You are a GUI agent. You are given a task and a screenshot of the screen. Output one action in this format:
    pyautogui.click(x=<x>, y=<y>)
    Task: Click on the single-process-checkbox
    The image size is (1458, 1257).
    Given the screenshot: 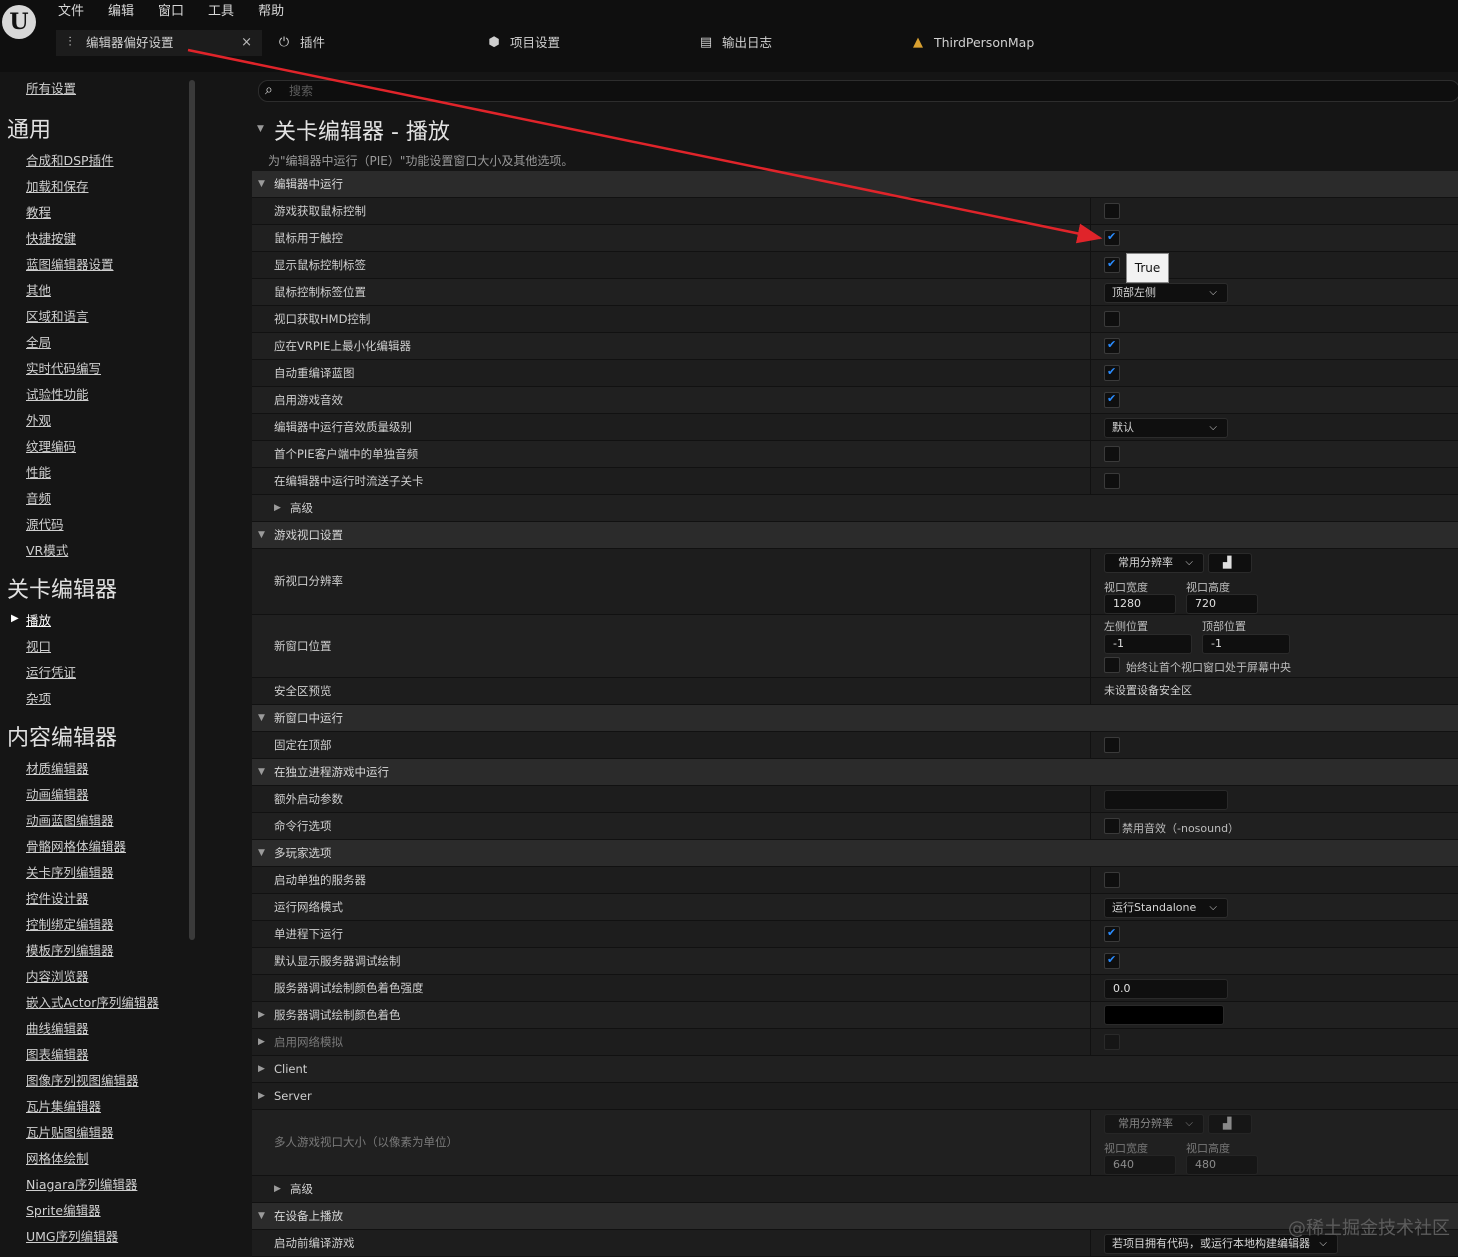 What is the action you would take?
    pyautogui.click(x=1112, y=934)
    